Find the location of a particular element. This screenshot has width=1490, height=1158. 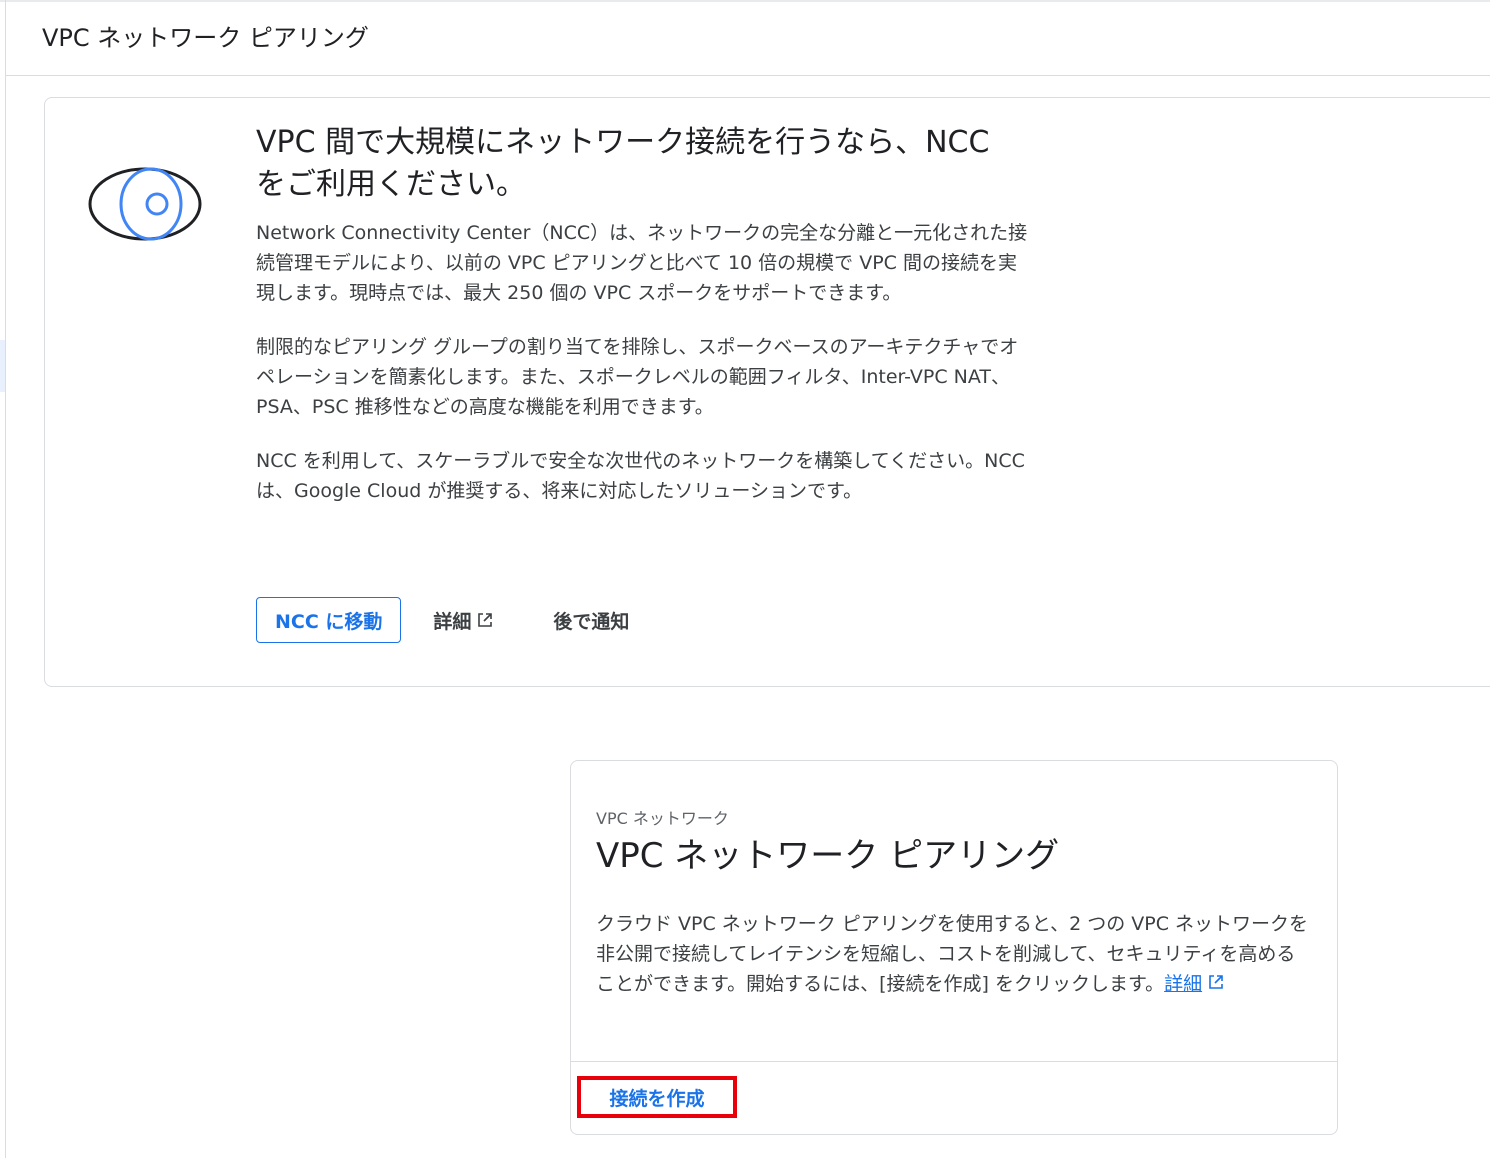

peering-eyebrow: VPC ネットワーク is located at coordinates (662, 818).